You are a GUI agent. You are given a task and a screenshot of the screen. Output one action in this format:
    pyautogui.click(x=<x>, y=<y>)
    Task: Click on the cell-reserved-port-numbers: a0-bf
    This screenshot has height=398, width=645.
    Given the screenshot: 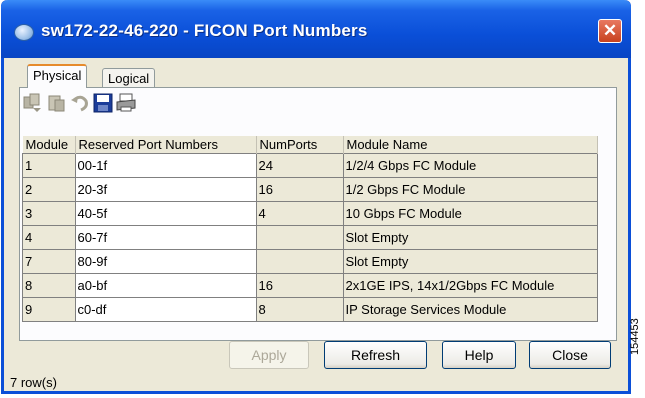 What is the action you would take?
    pyautogui.click(x=165, y=285)
    